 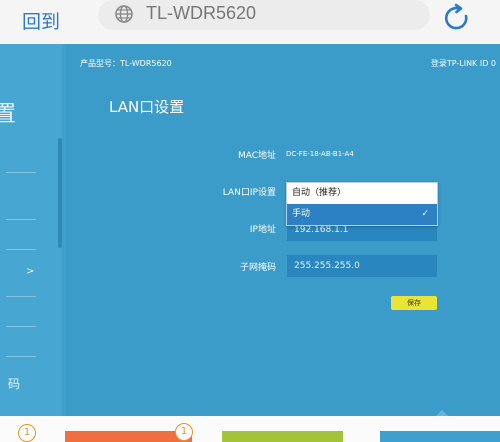 What do you see at coordinates (463, 63) in the screenshot?
I see `login-tplink-id-link: 登录TP-LINK ID 0` at bounding box center [463, 63].